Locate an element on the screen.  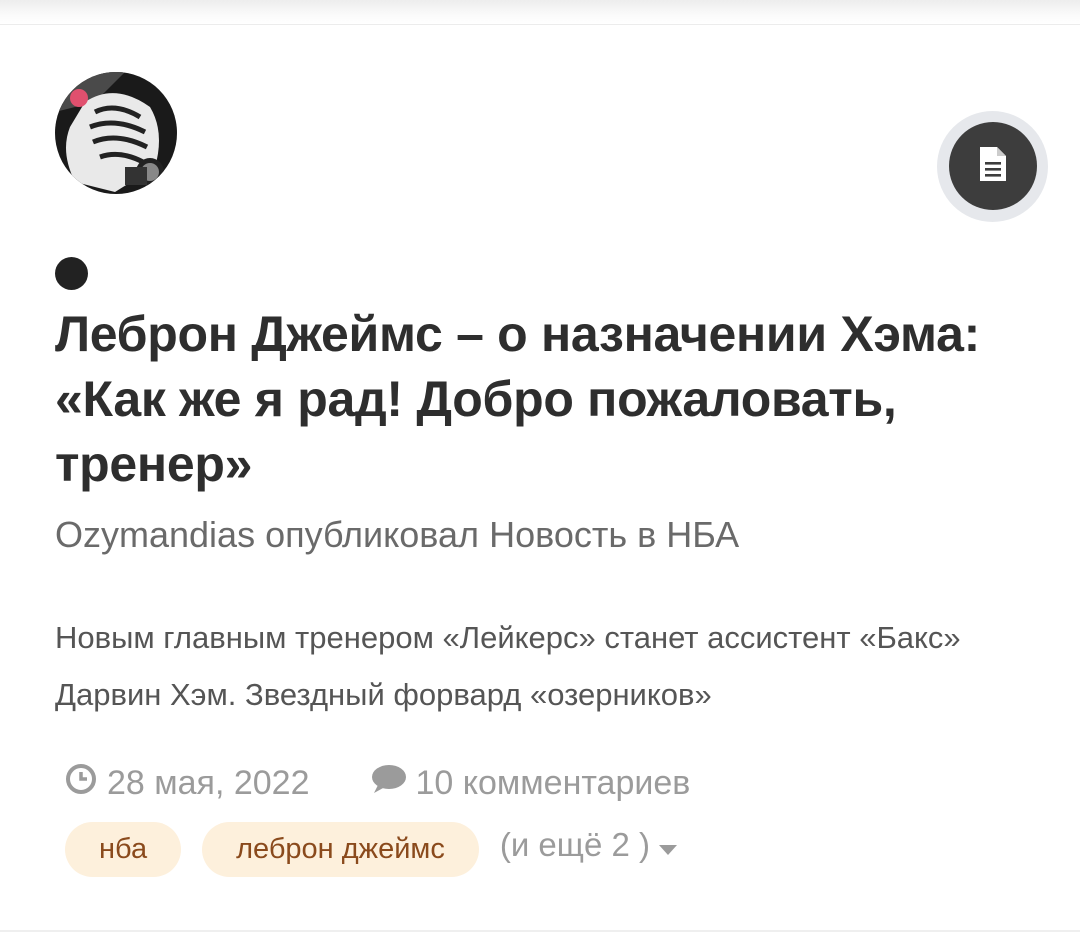
author-avatar is located at coordinates (116, 133).